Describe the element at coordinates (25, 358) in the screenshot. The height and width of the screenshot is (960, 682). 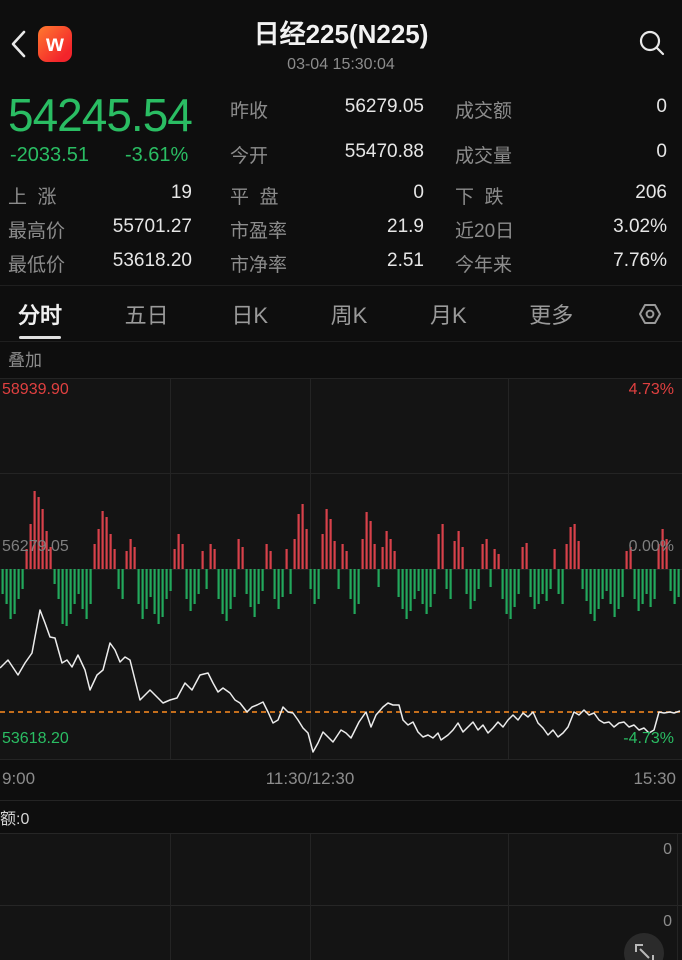
I see `overlay-toggle: 叠加` at that location.